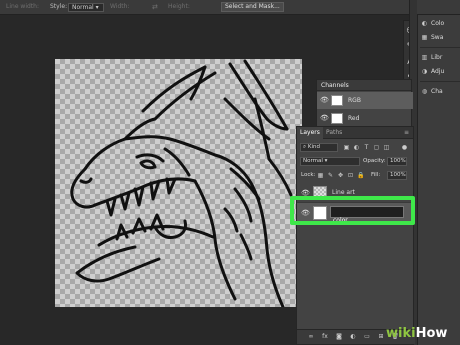  What do you see at coordinates (339, 337) in the screenshot?
I see `add-mask-icon: ◙` at bounding box center [339, 337].